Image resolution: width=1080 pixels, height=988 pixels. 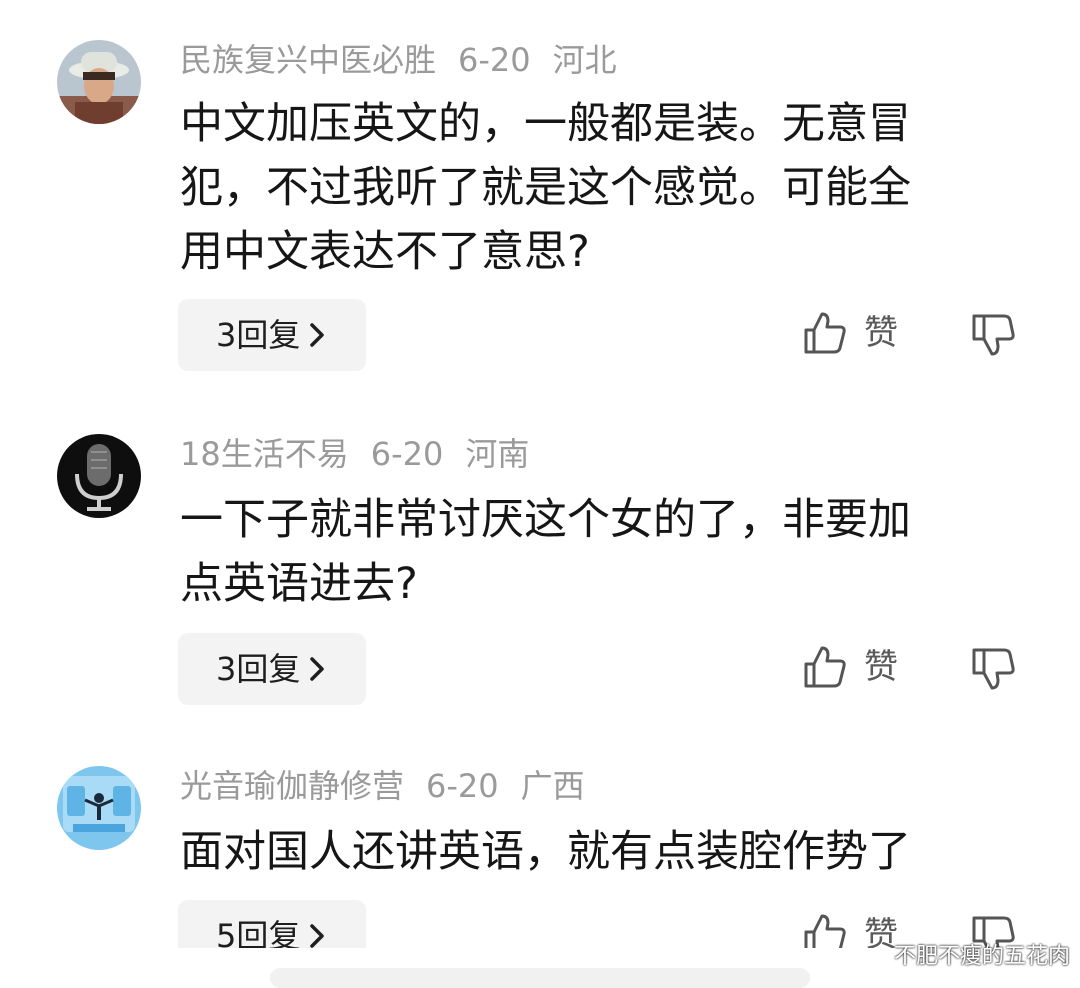 I want to click on comment-line: 一下子就非常讨厌这个女的了，非要加, so click(x=545, y=520).